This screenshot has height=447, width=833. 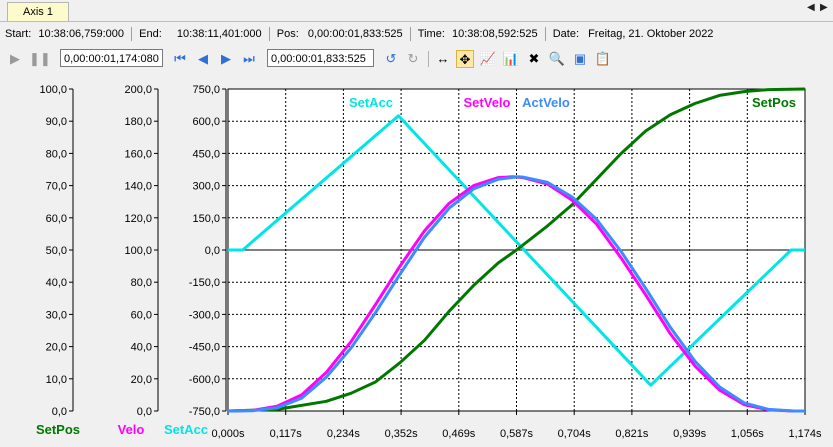 What do you see at coordinates (219, 34) in the screenshot?
I see `end-value: 10:38:11,401:000` at bounding box center [219, 34].